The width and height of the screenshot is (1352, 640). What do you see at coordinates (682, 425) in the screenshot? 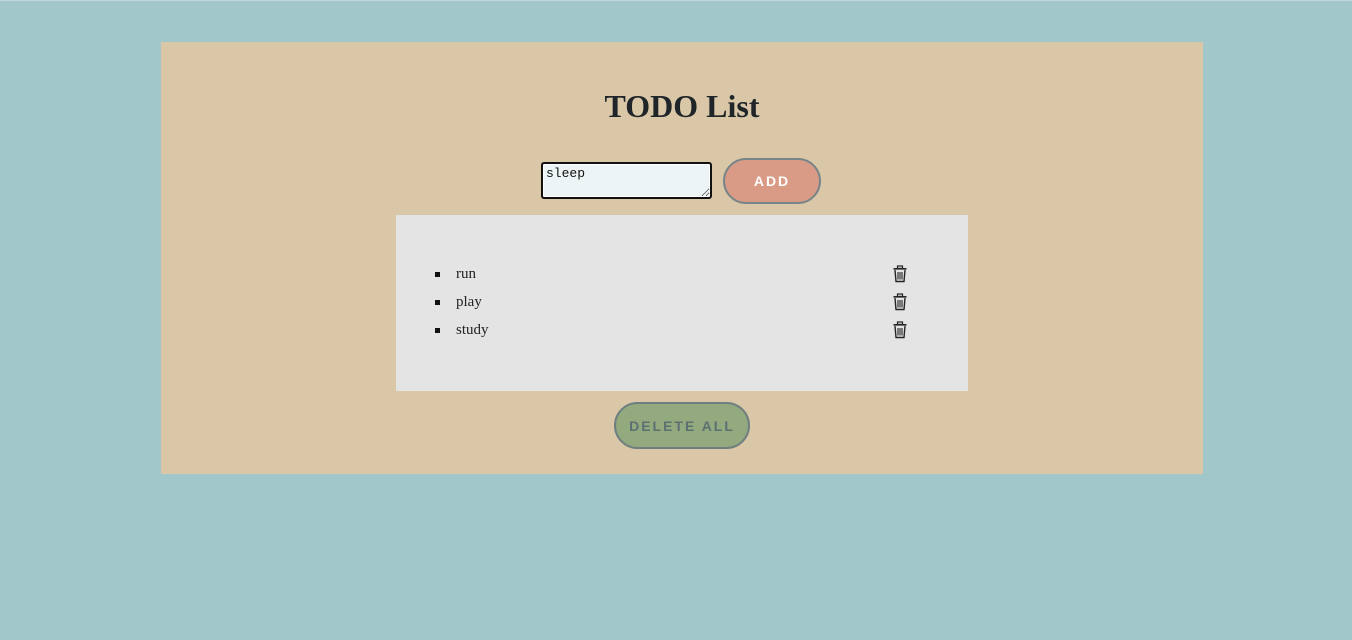
I see `delete-all-button: DELETE ALL` at bounding box center [682, 425].